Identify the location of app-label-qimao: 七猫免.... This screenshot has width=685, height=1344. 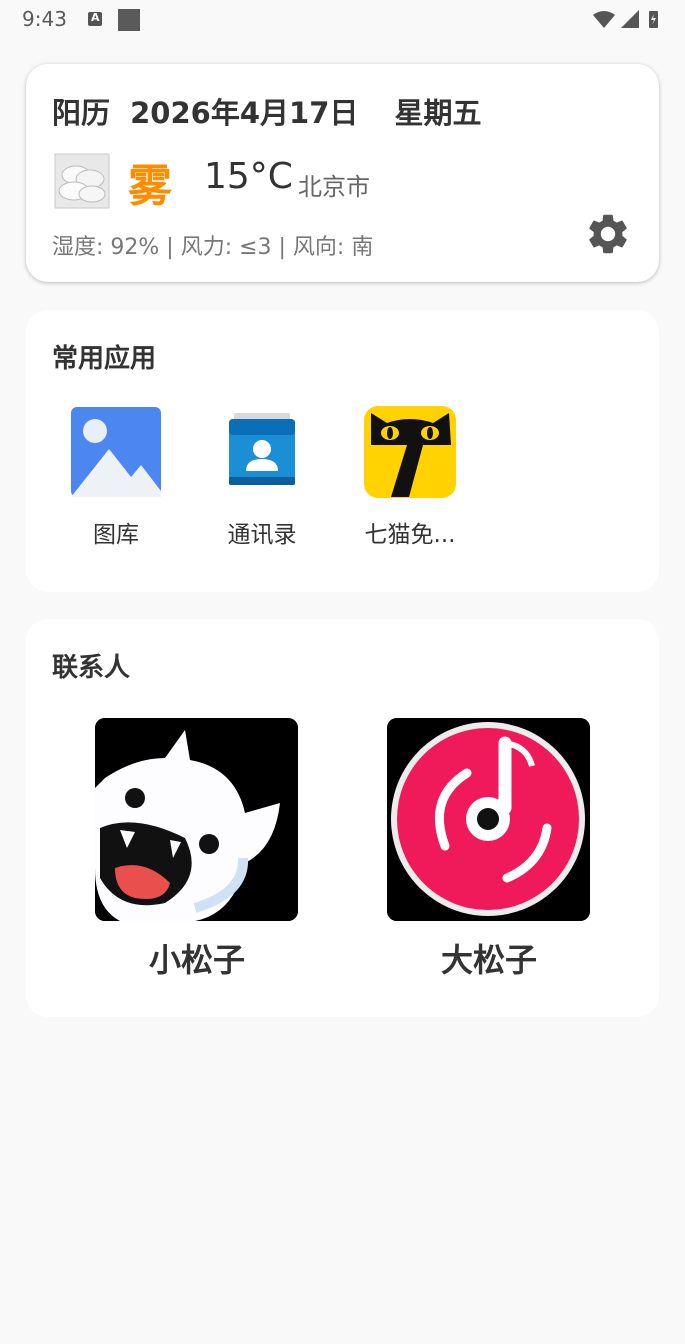
(410, 535).